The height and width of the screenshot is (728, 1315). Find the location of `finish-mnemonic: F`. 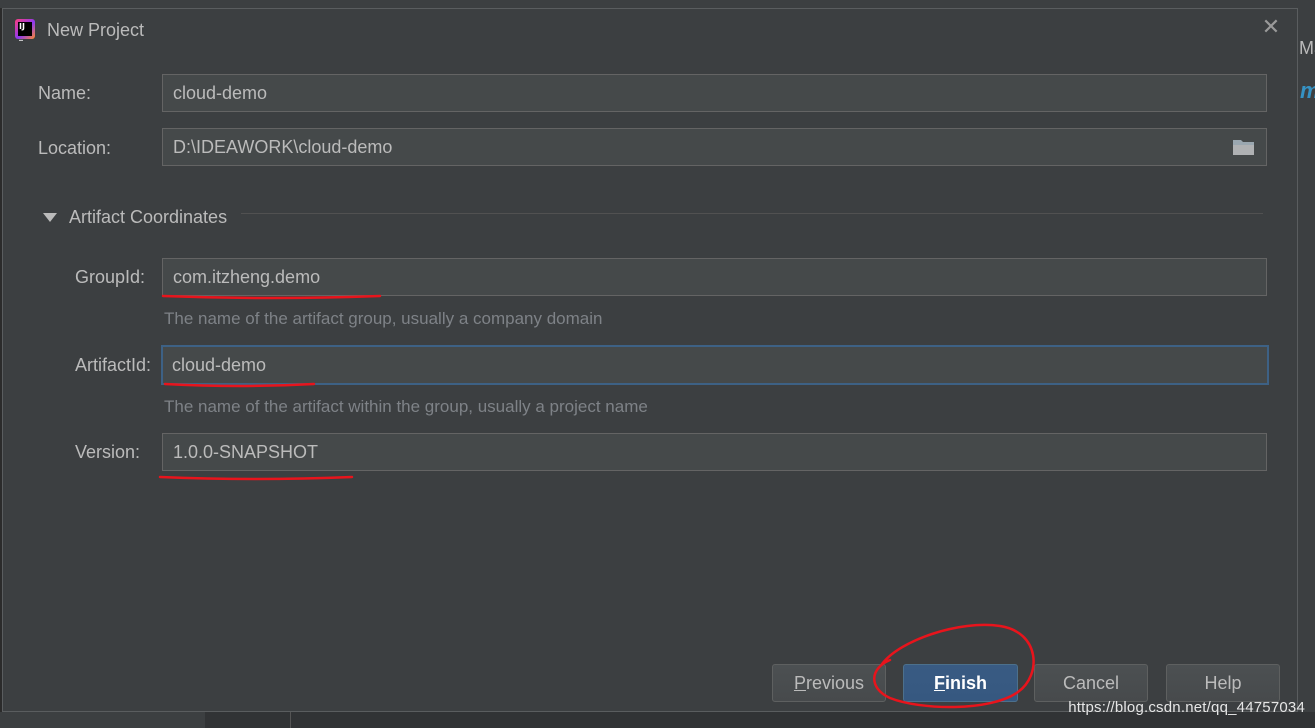

finish-mnemonic: F is located at coordinates (939, 683).